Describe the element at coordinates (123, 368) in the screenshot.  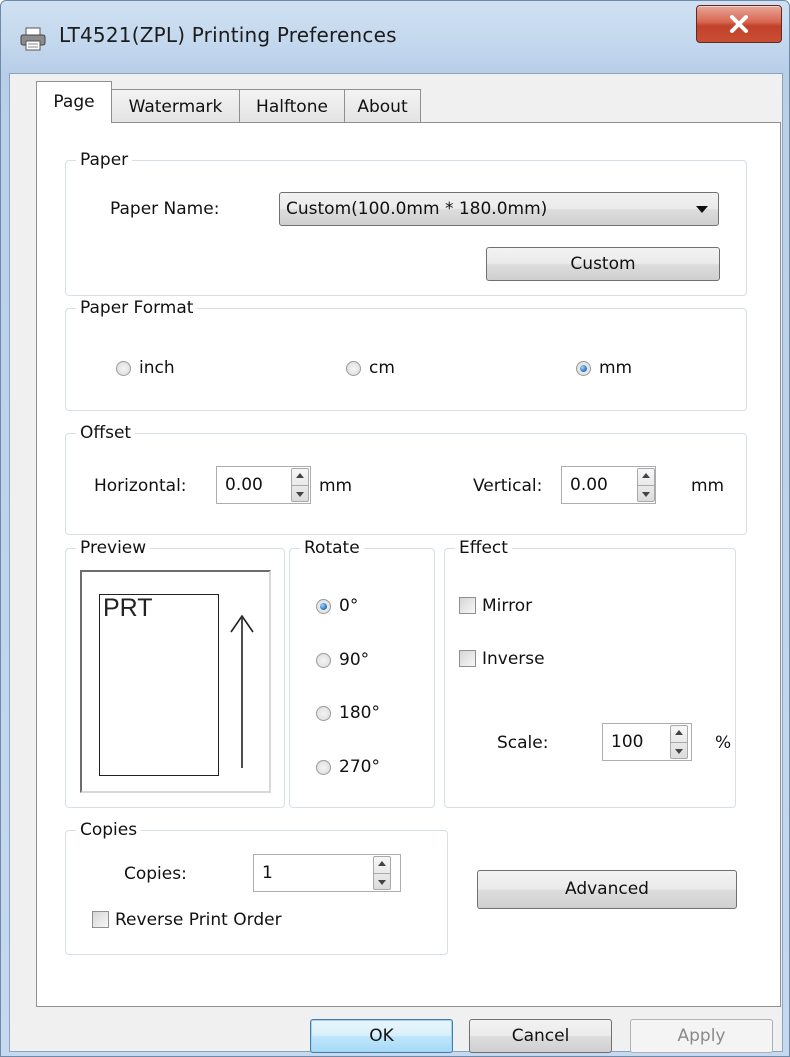
I see `format-inch-radio` at that location.